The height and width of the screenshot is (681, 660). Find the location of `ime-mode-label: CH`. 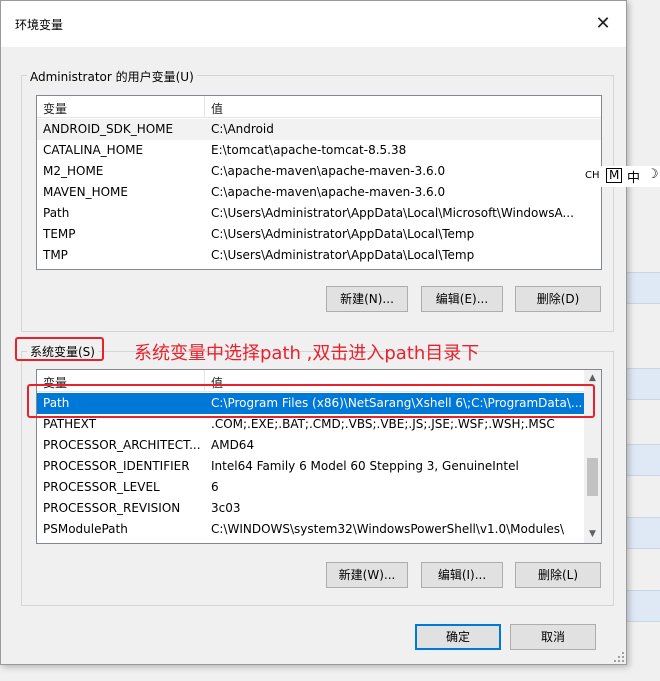

ime-mode-label: CH is located at coordinates (592, 175).